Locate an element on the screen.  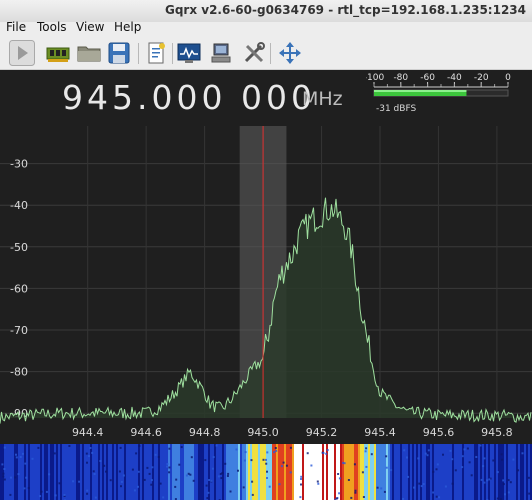
smeter-readout: -31 dBFS is located at coordinates (396, 109).